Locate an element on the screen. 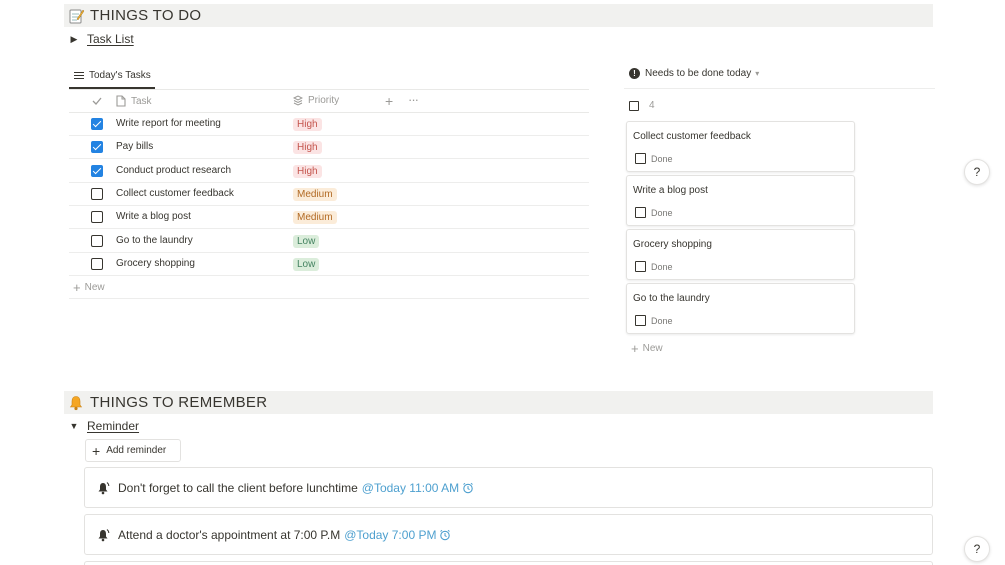 The width and height of the screenshot is (1005, 565). card-title: Write a blog post is located at coordinates (670, 190).